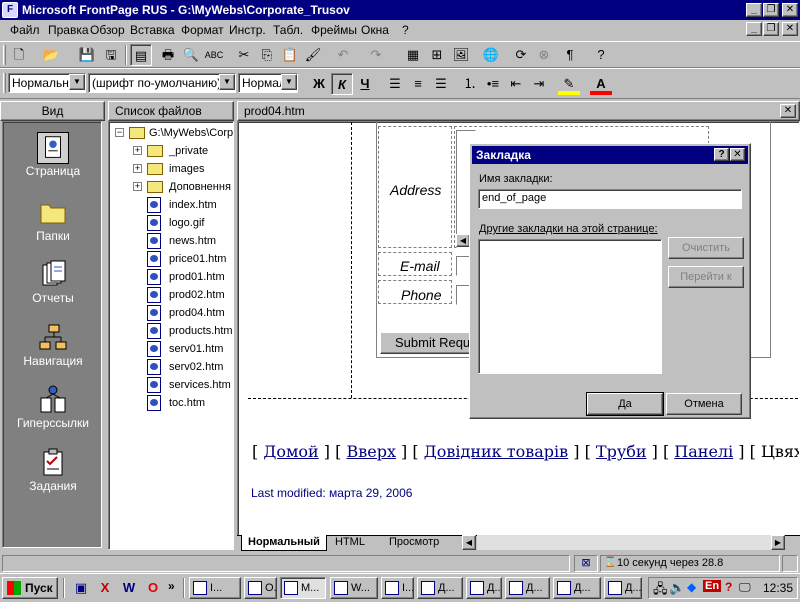 This screenshot has height=602, width=800. What do you see at coordinates (290, 55) in the screenshot?
I see `paste-icon: 📋` at bounding box center [290, 55].